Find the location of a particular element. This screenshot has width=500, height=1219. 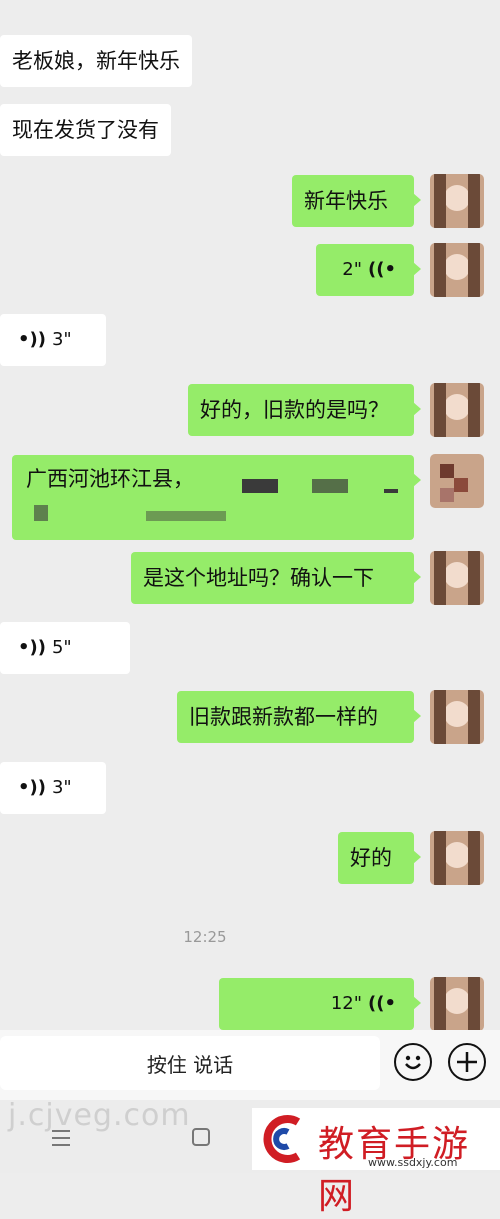

plus-icon is located at coordinates (467, 1062).